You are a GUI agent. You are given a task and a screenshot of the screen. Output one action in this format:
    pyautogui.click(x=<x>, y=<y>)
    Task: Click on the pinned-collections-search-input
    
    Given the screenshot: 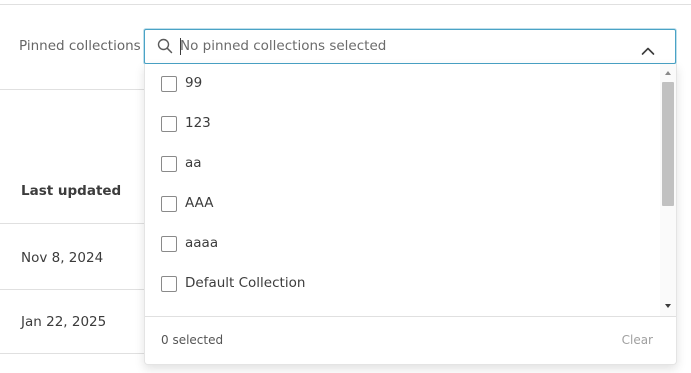 What is the action you would take?
    pyautogui.click(x=400, y=46)
    